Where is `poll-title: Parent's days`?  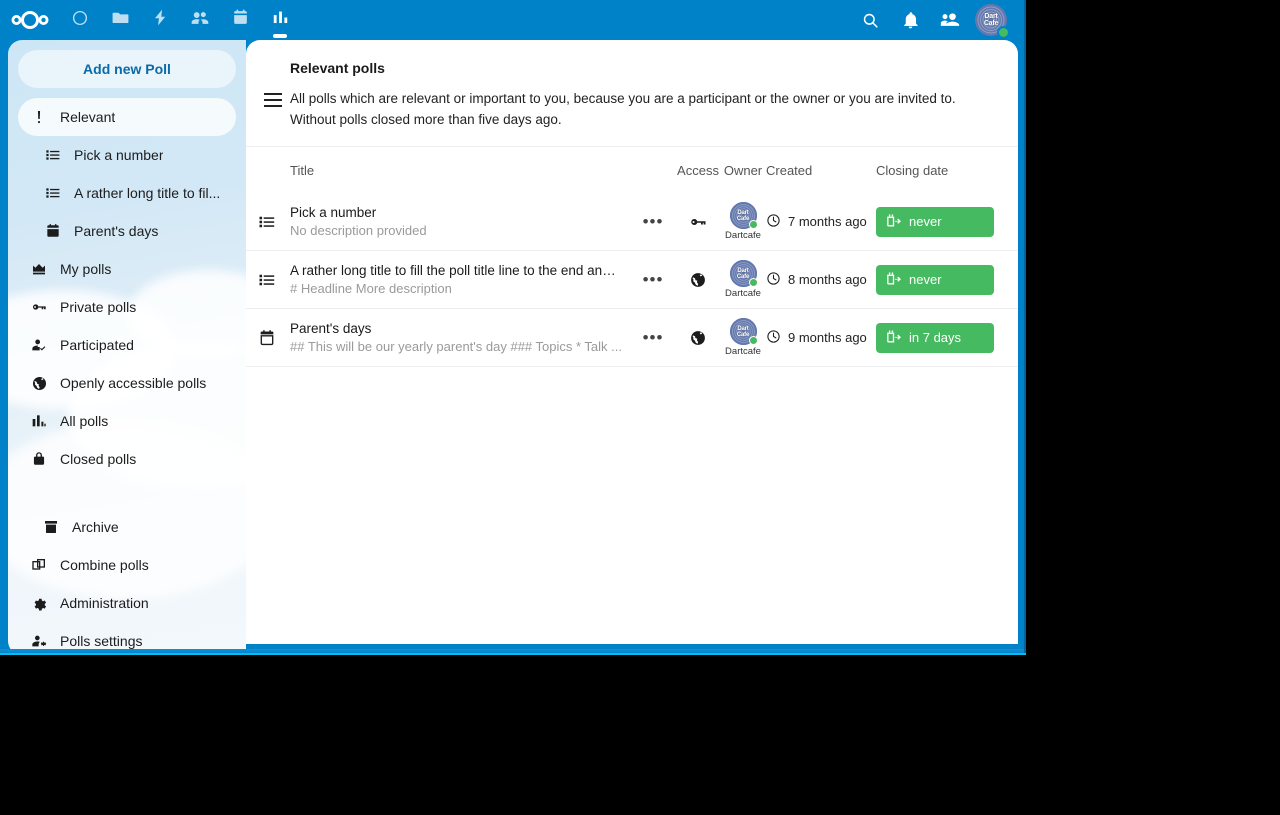
poll-title: Parent's days is located at coordinates (331, 328).